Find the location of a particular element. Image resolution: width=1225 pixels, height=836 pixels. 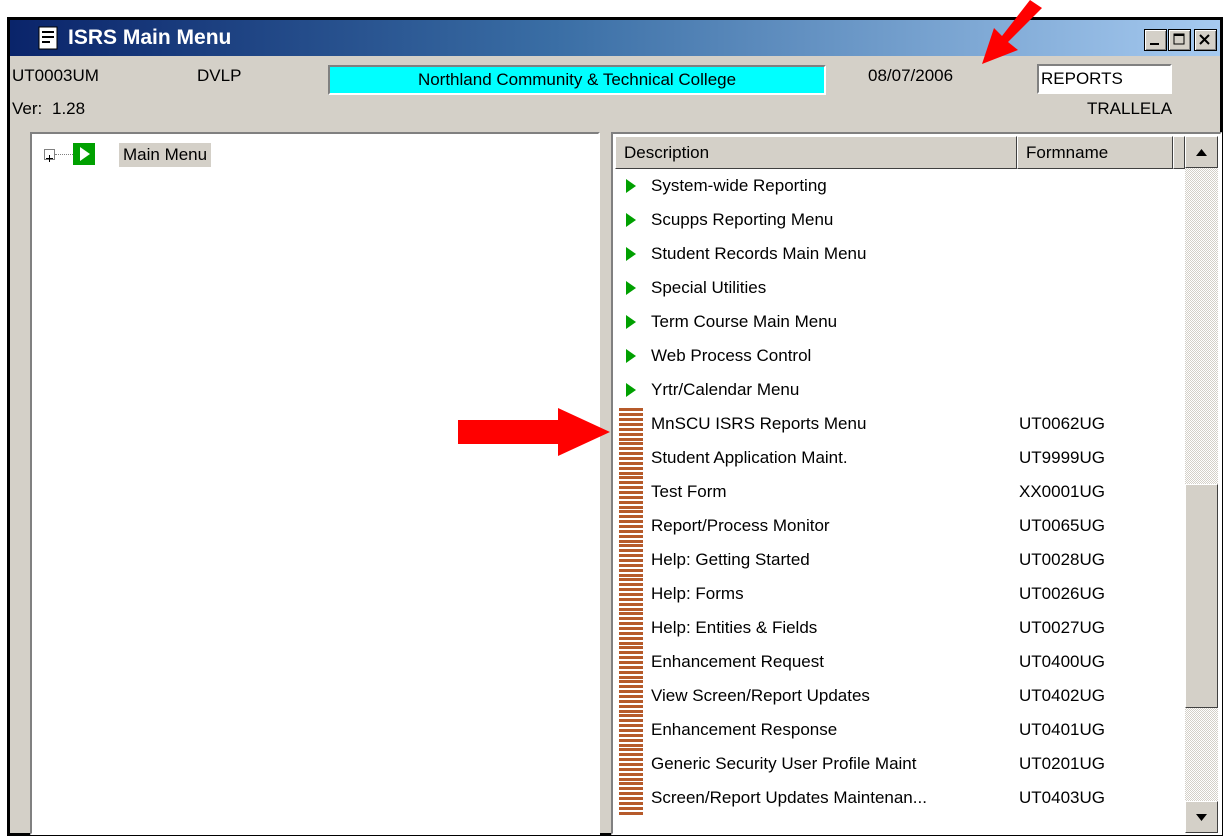

menu-arrow-icon is located at coordinates (84, 154).